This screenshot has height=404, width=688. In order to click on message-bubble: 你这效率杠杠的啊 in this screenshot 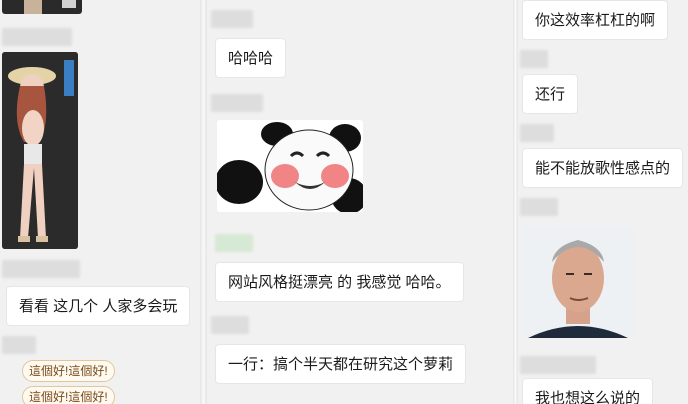, I will do `click(595, 20)`.